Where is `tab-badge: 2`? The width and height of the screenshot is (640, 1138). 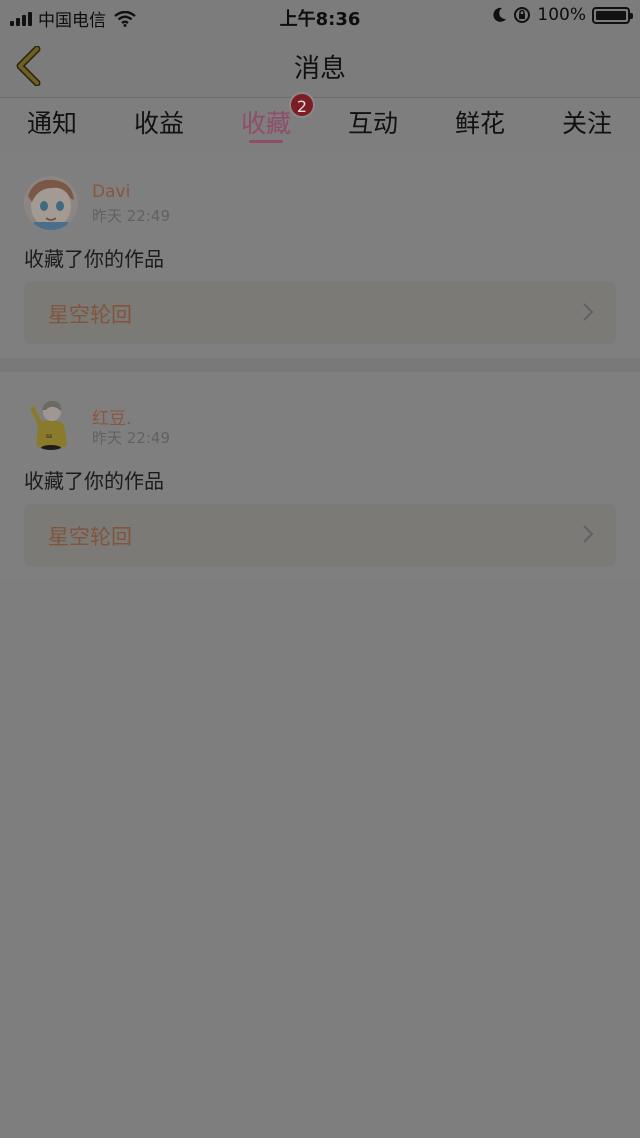 tab-badge: 2 is located at coordinates (302, 105).